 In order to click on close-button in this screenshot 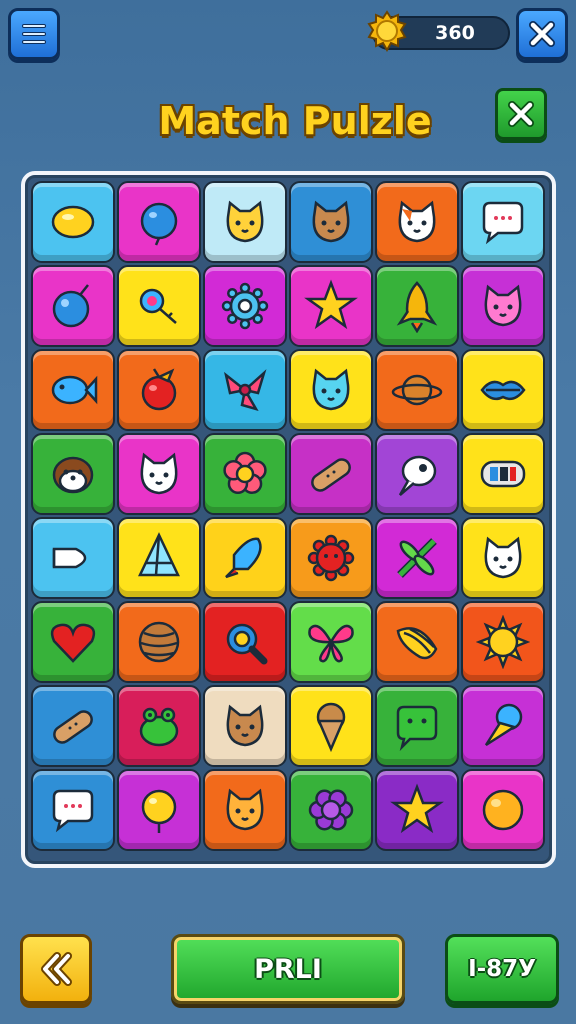, I will do `click(542, 34)`.